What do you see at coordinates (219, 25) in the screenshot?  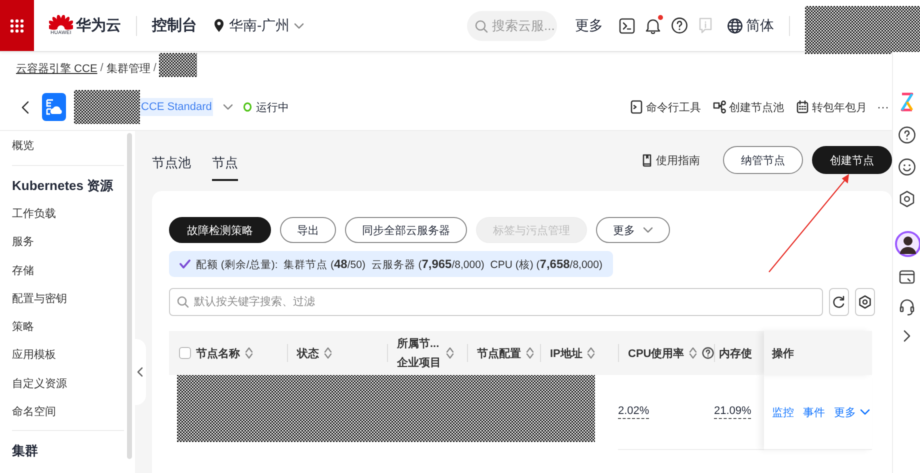 I see `location-pin-icon` at bounding box center [219, 25].